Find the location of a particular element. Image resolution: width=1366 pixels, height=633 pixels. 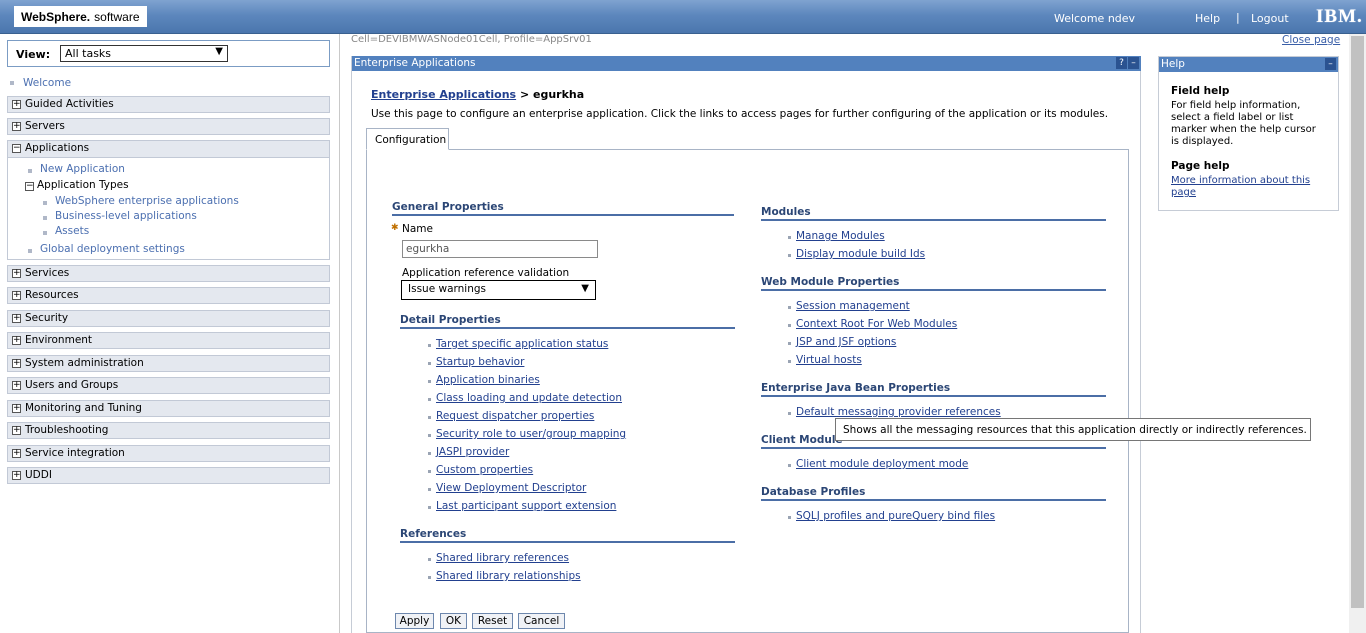

client-module-heading: Client Module is located at coordinates (802, 440).